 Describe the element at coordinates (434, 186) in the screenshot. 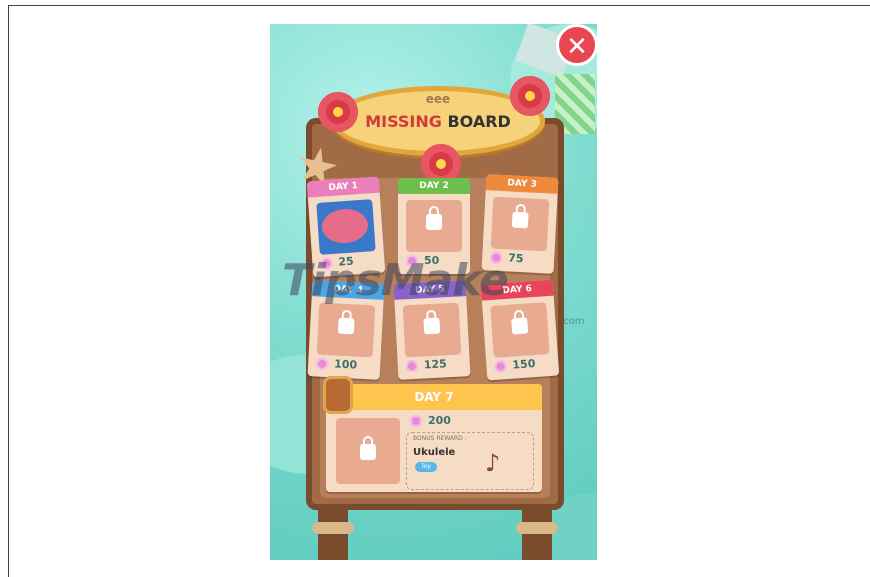

I see `day-label: DAY 2` at that location.